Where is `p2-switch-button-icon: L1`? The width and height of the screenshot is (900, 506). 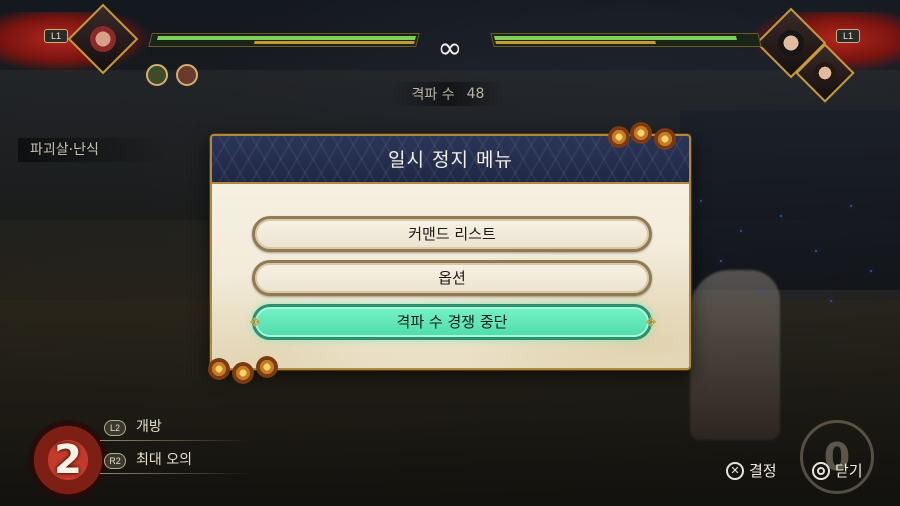
p2-switch-button-icon: L1 is located at coordinates (848, 36).